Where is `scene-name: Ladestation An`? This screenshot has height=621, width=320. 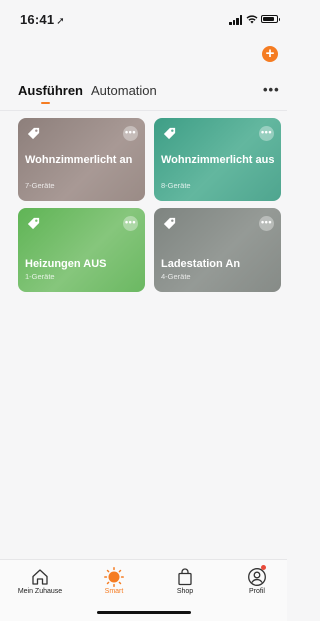 scene-name: Ladestation An is located at coordinates (201, 264).